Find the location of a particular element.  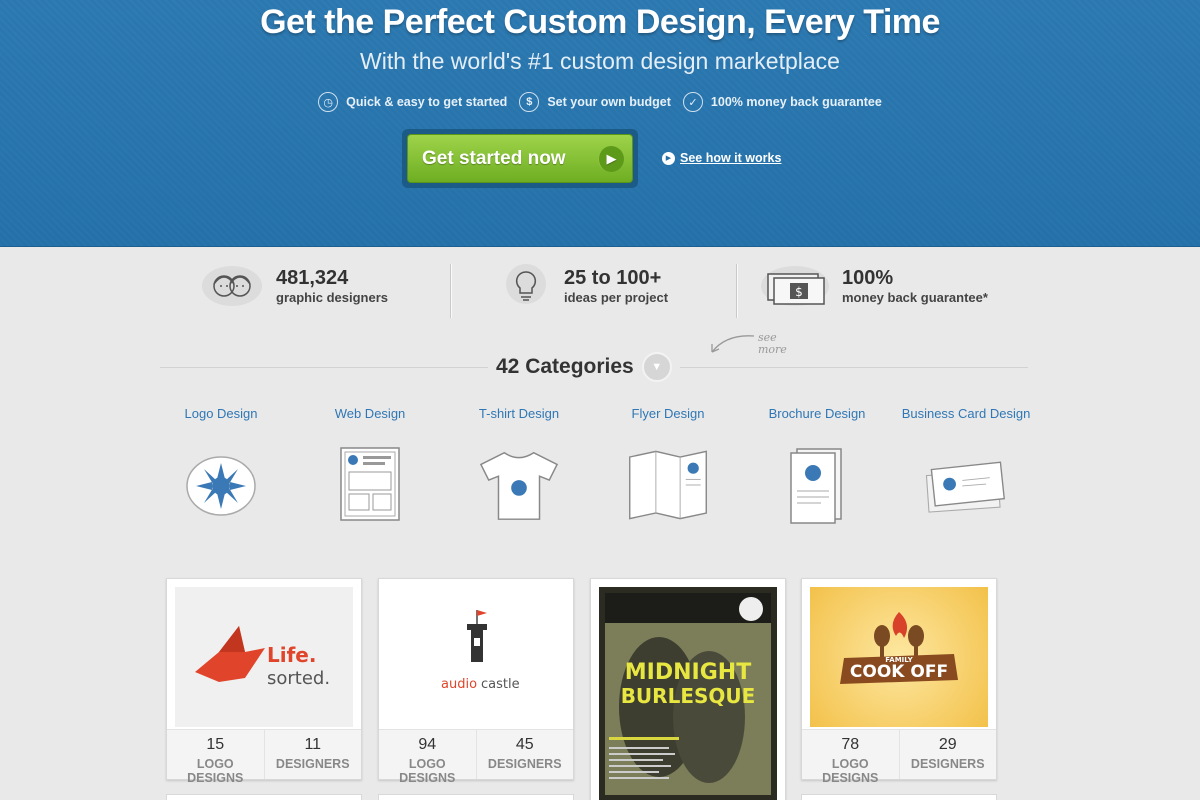

curved-arrow-icon is located at coordinates (733, 344).